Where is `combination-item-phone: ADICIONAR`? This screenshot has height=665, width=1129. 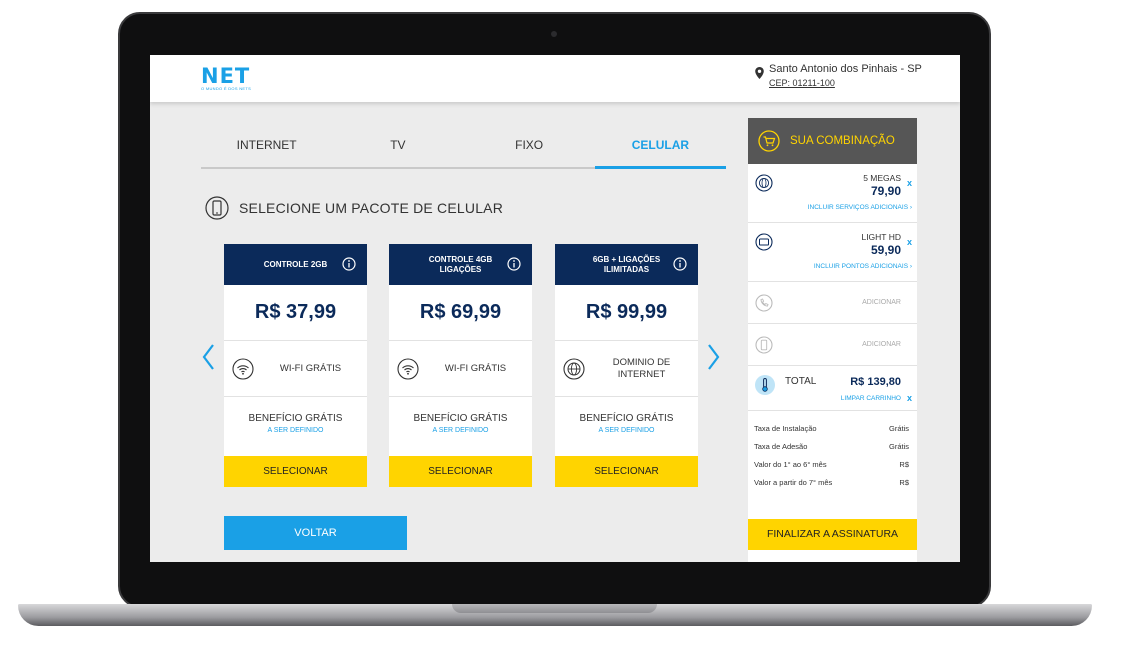
combination-item-phone: ADICIONAR is located at coordinates (832, 303).